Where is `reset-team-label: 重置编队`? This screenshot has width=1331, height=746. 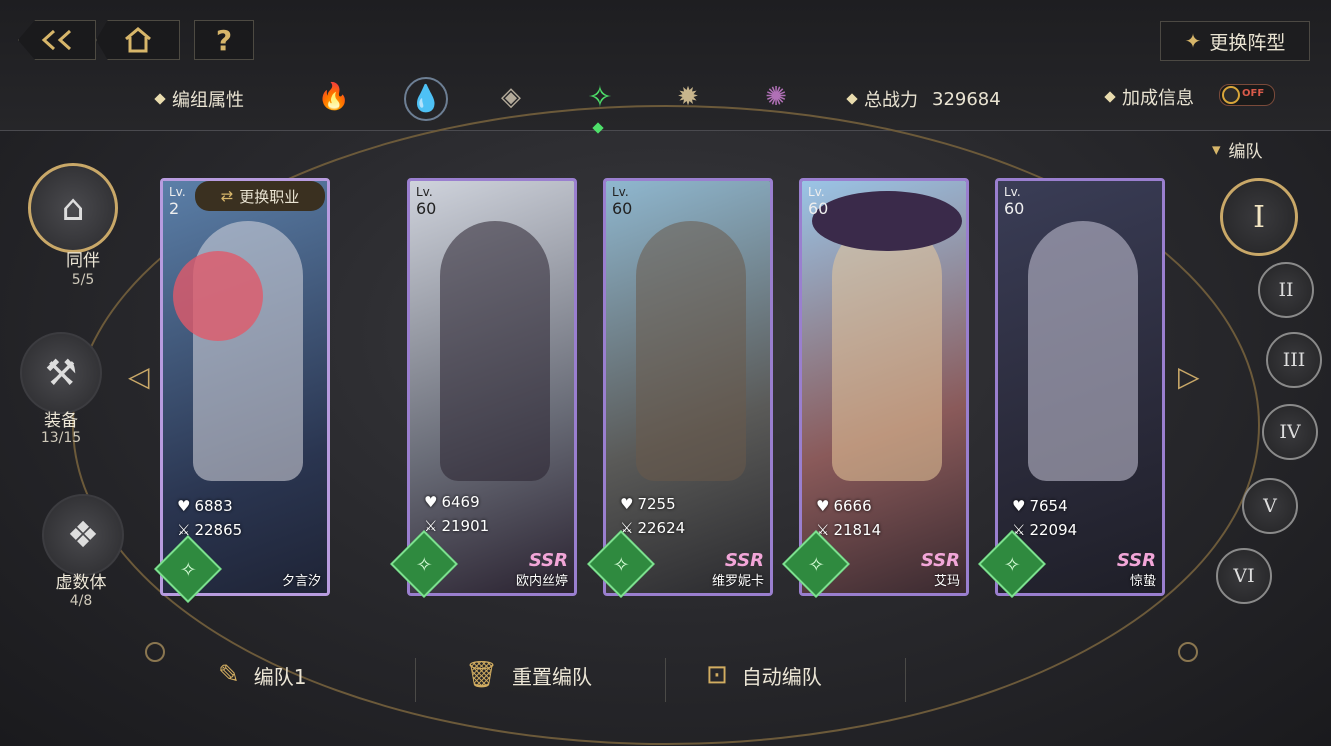 reset-team-label: 重置编队 is located at coordinates (552, 676).